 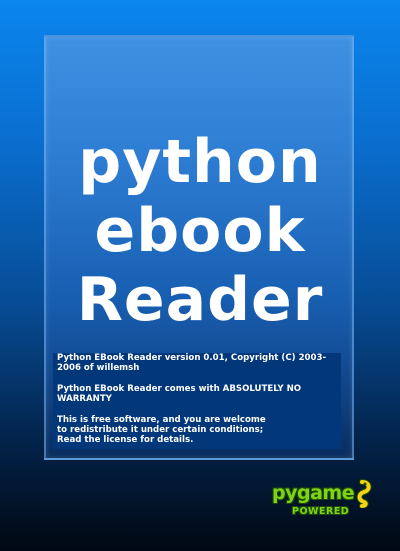 I want to click on title-line-ebook: ebook, so click(x=200, y=231).